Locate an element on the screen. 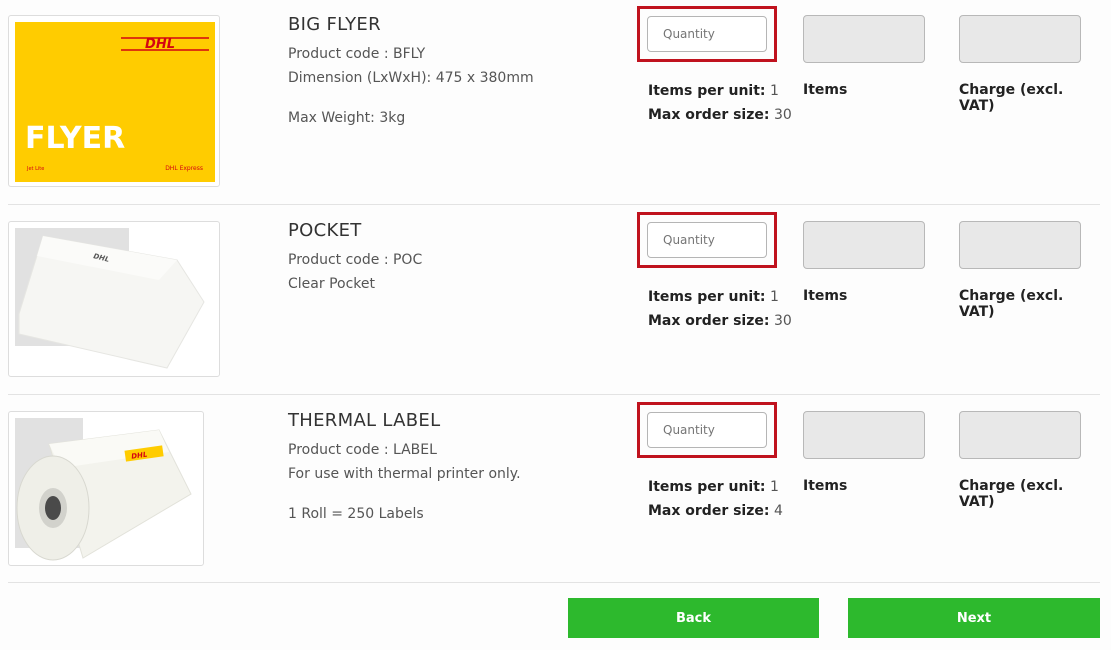 The height and width of the screenshot is (650, 1111). product-description: Clear Pocket is located at coordinates (331, 284).